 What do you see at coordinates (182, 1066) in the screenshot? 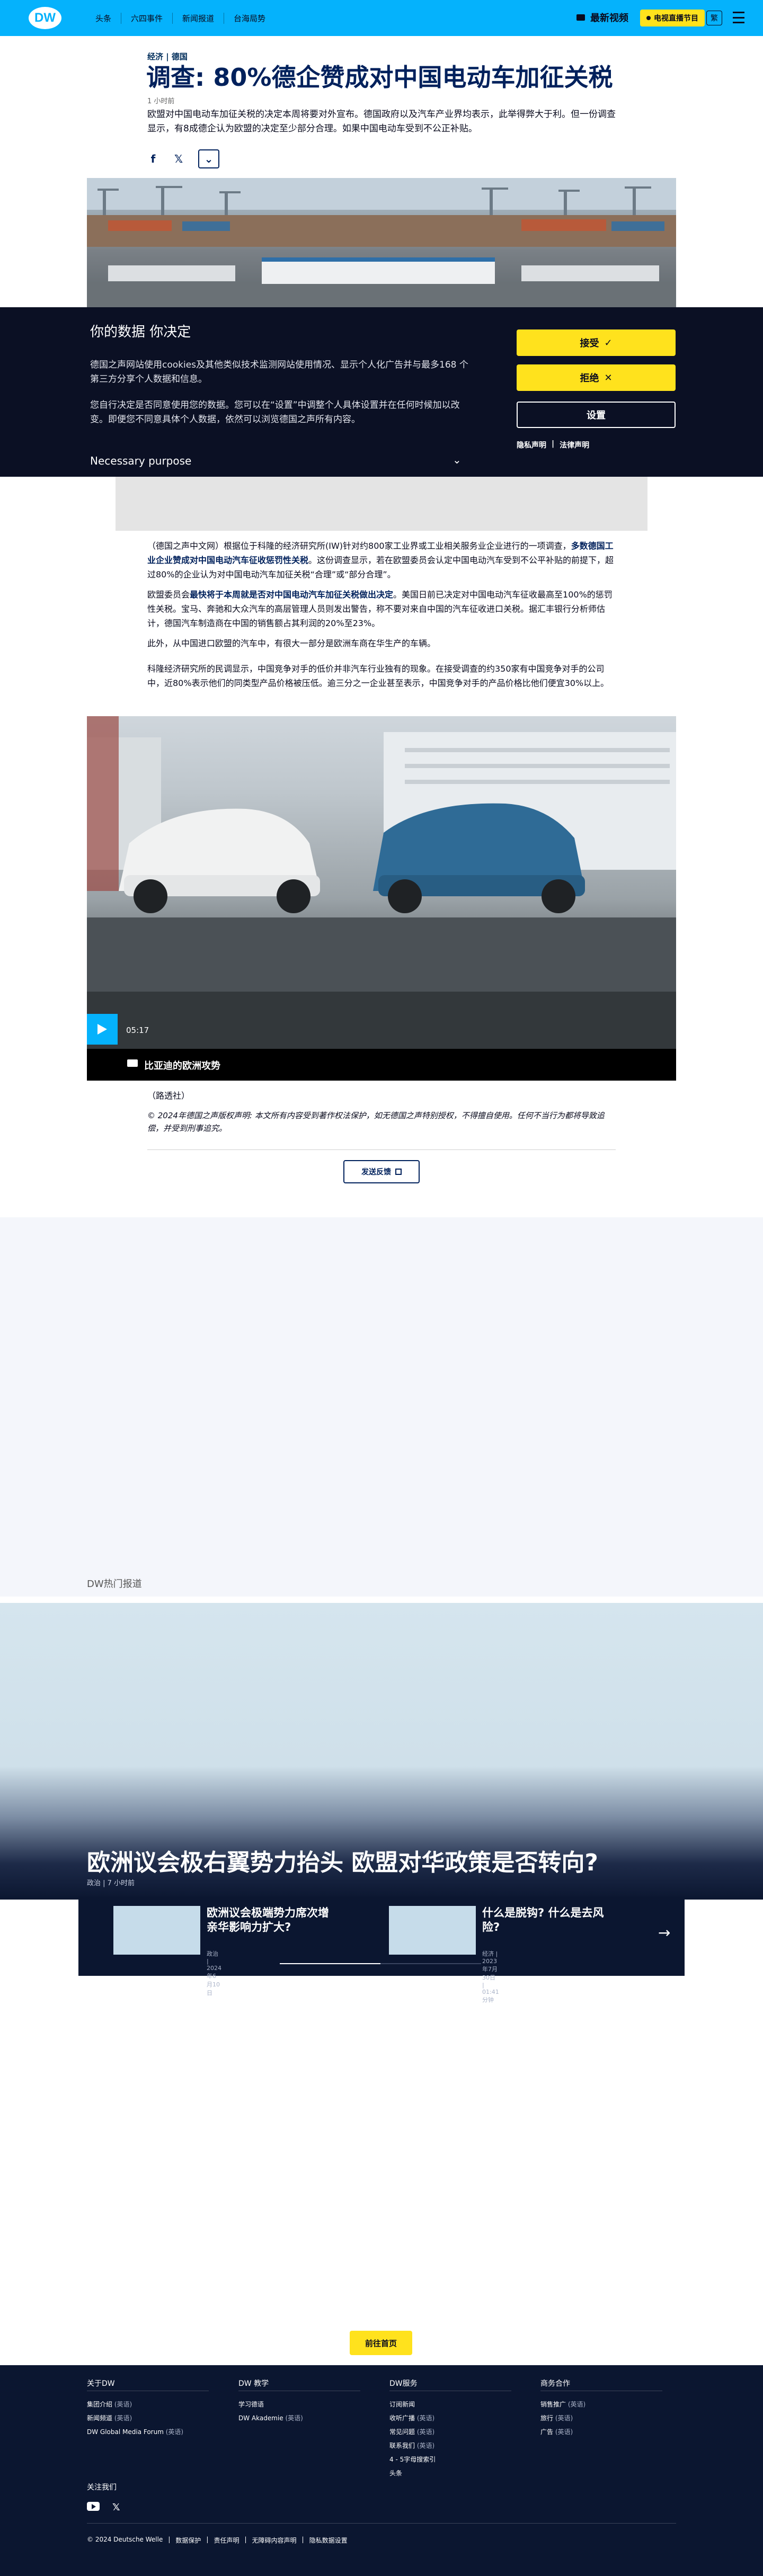
I see `video-caption: 比亚迪的欧洲攻势` at bounding box center [182, 1066].